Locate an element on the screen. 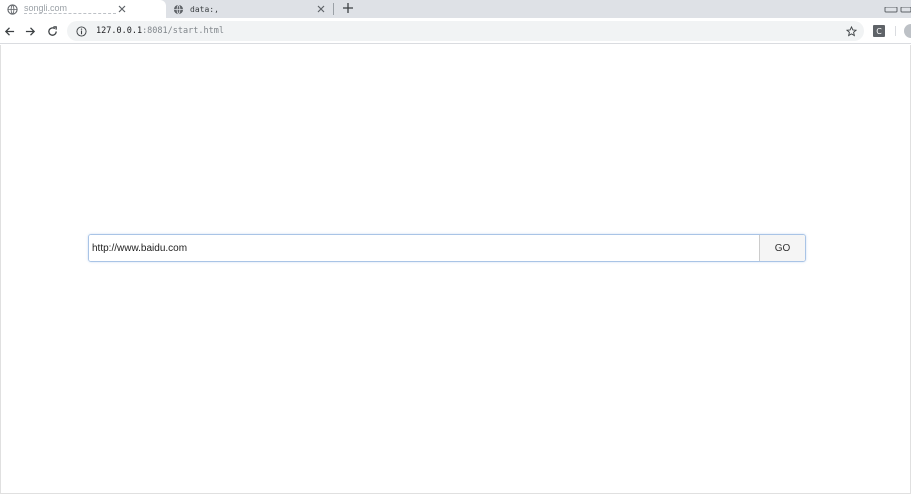 The width and height of the screenshot is (911, 494). tab-active: songli.com is located at coordinates (83, 9).